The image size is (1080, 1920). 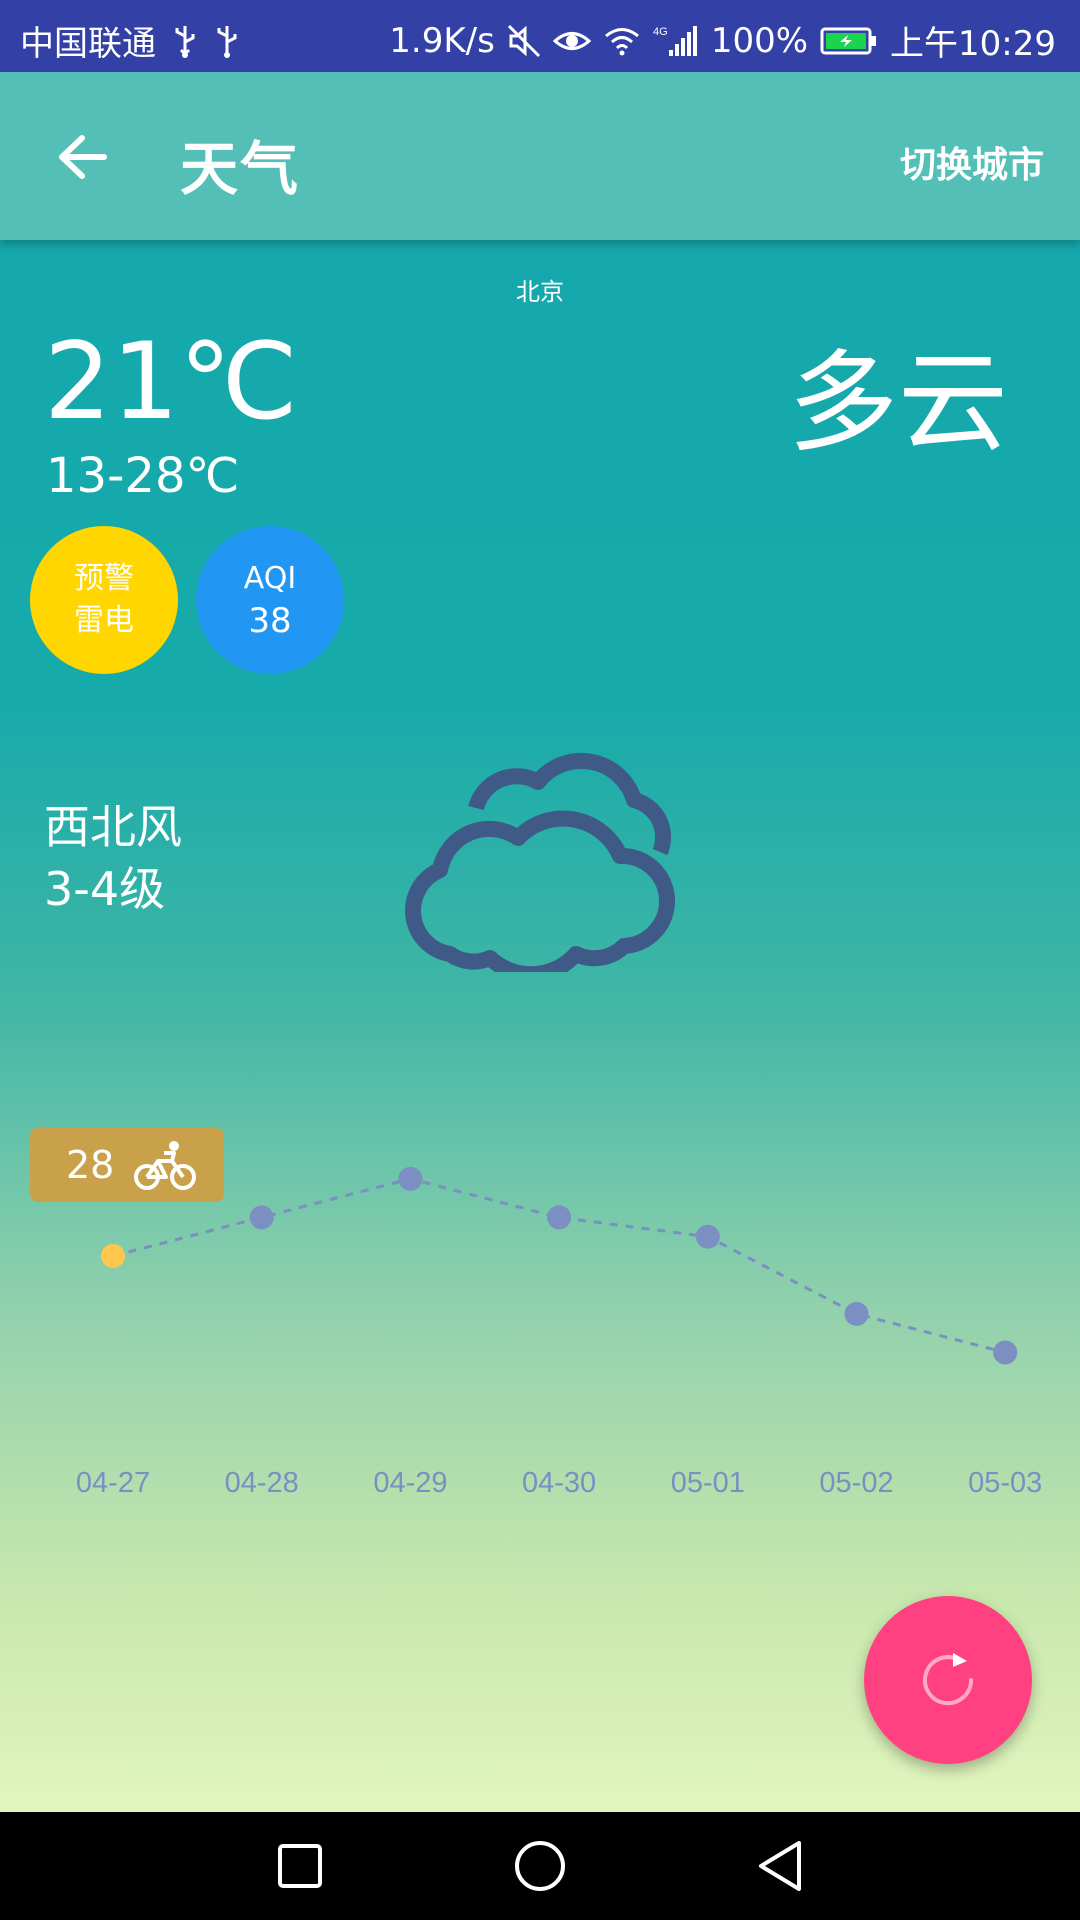 What do you see at coordinates (270, 621) in the screenshot?
I see `aqi-value: 38` at bounding box center [270, 621].